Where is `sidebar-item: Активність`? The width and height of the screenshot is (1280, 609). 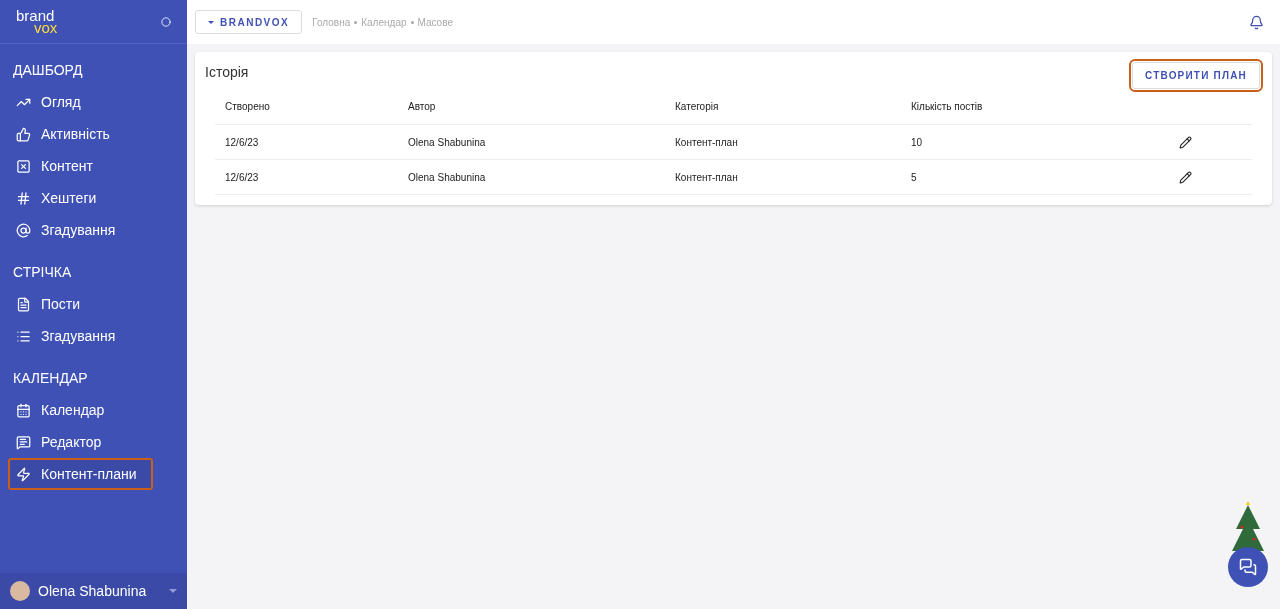 sidebar-item: Активність is located at coordinates (93, 134).